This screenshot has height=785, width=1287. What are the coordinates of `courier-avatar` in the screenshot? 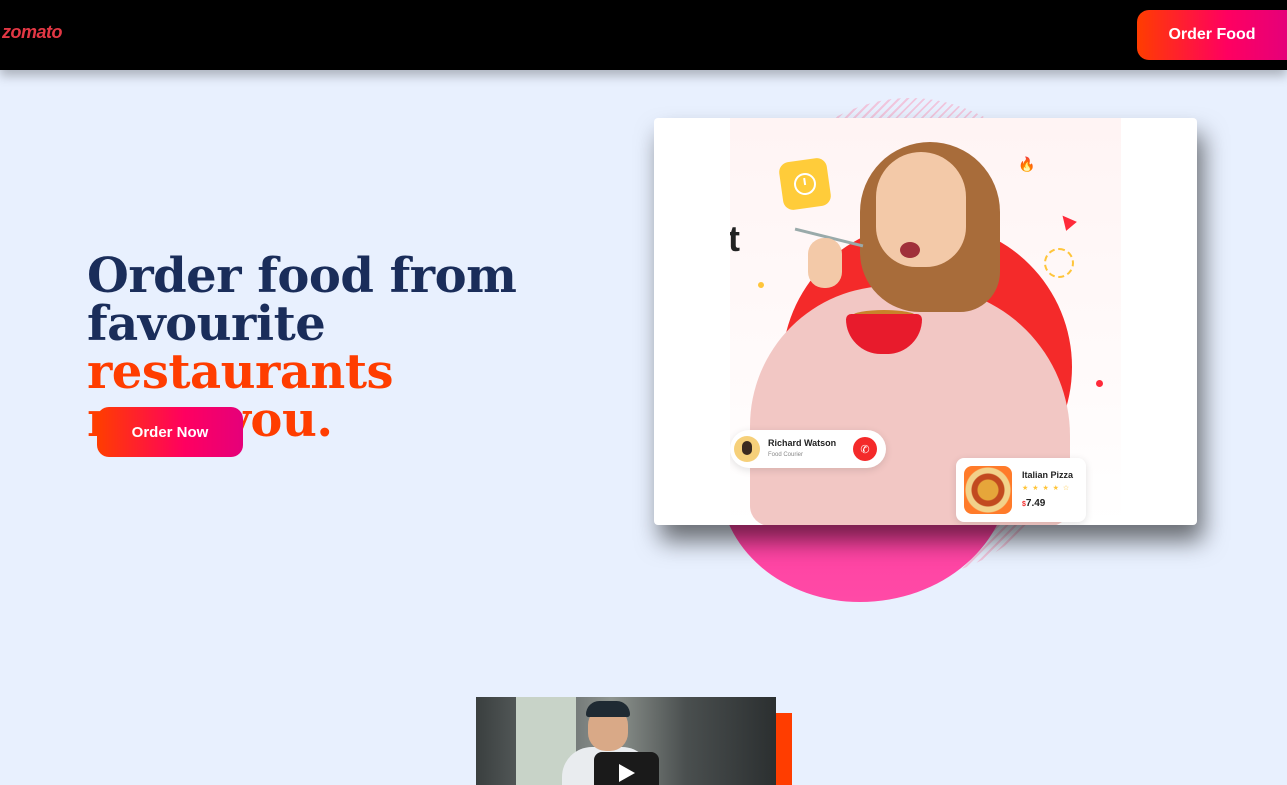 It's located at (747, 449).